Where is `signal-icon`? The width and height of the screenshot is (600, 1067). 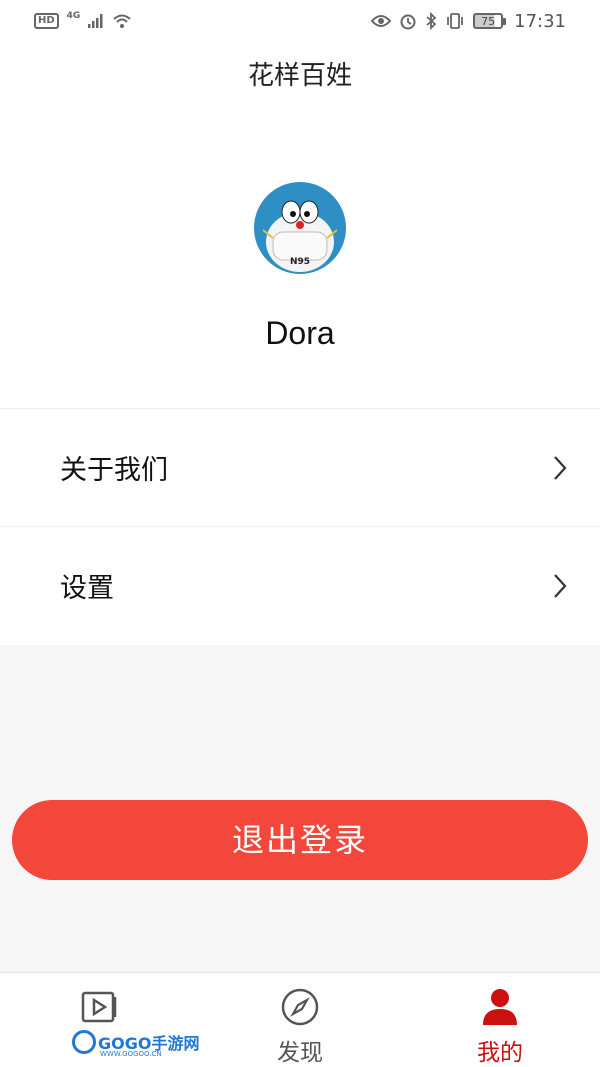
signal-icon is located at coordinates (95, 21).